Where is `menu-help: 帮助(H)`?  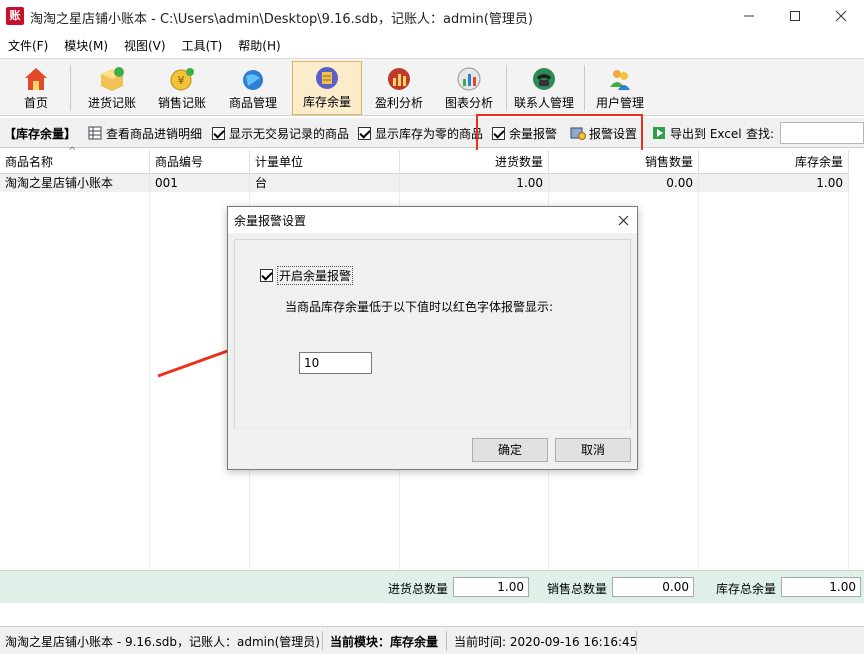
menu-help: 帮助(H) is located at coordinates (259, 46).